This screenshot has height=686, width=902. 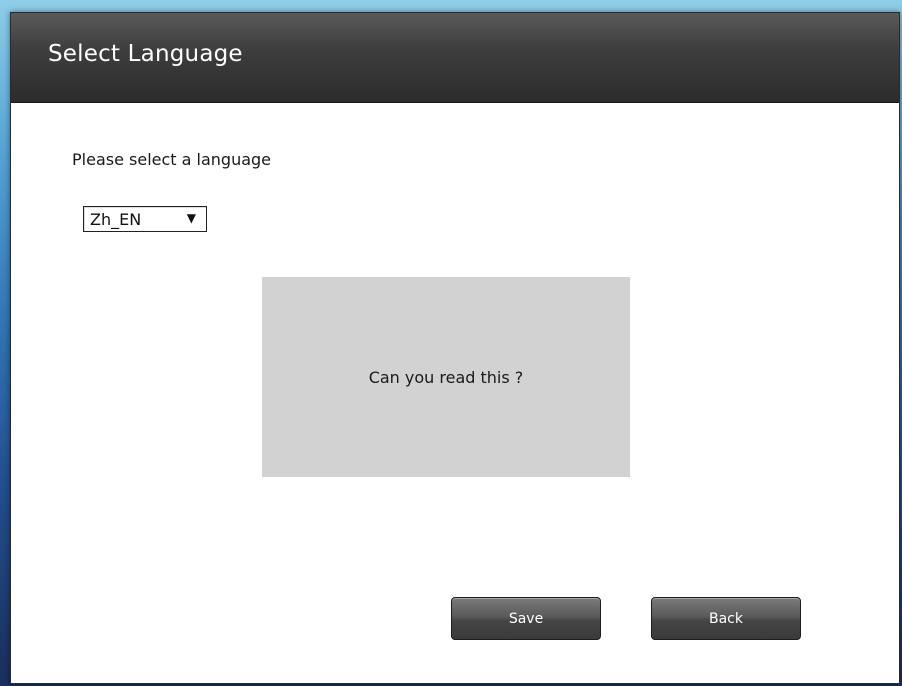 I want to click on language-preview-panel: Can you read this ?, so click(x=446, y=377).